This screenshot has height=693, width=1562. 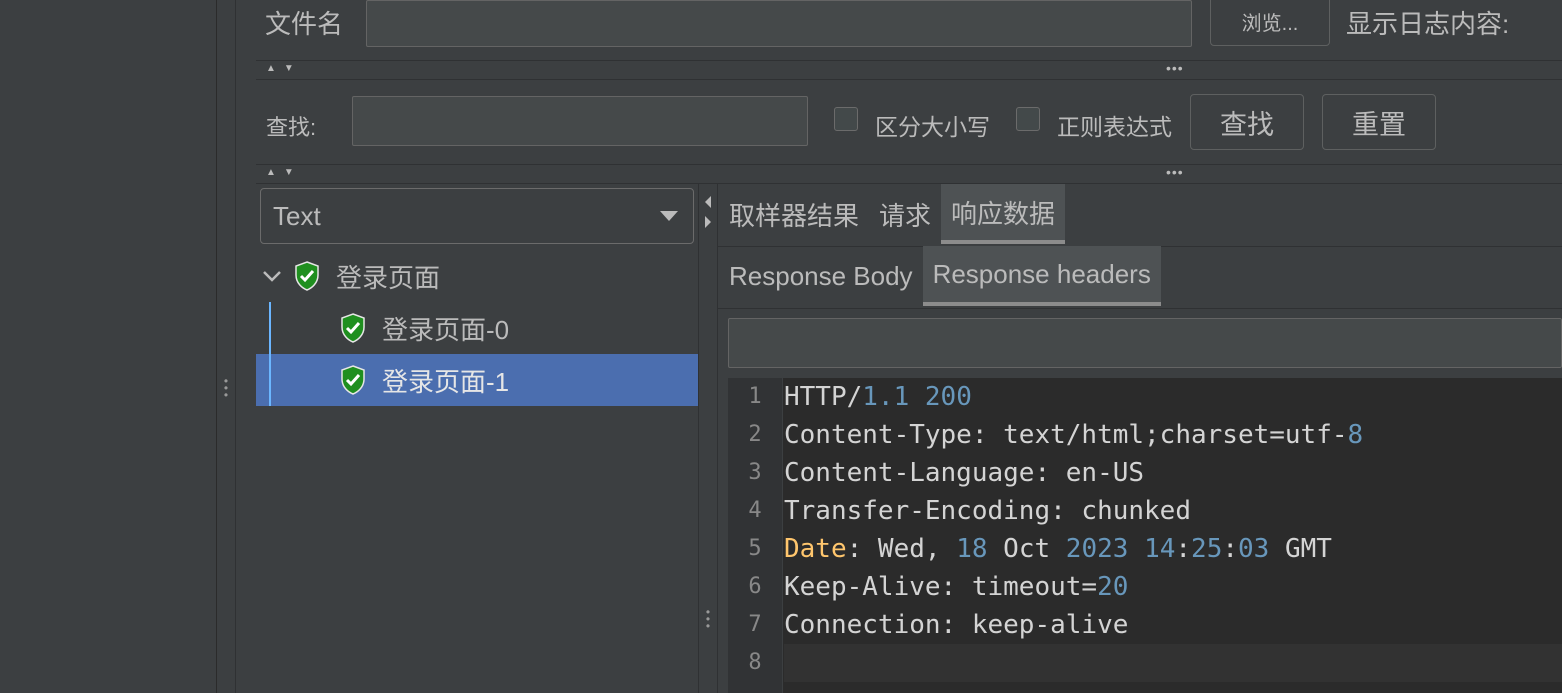 I want to click on code-line: Date: Wed, 18 Oct 2023 14:25:03 GMT, so click(x=1058, y=549).